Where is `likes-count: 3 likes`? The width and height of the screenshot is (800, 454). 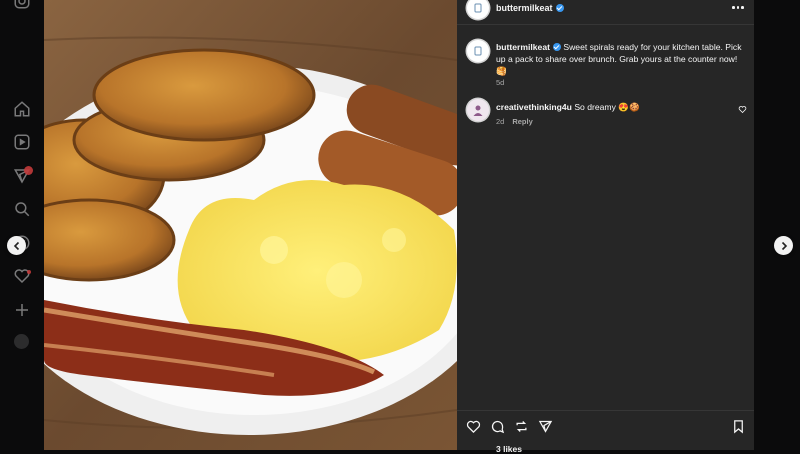
likes-count: 3 likes is located at coordinates (509, 449).